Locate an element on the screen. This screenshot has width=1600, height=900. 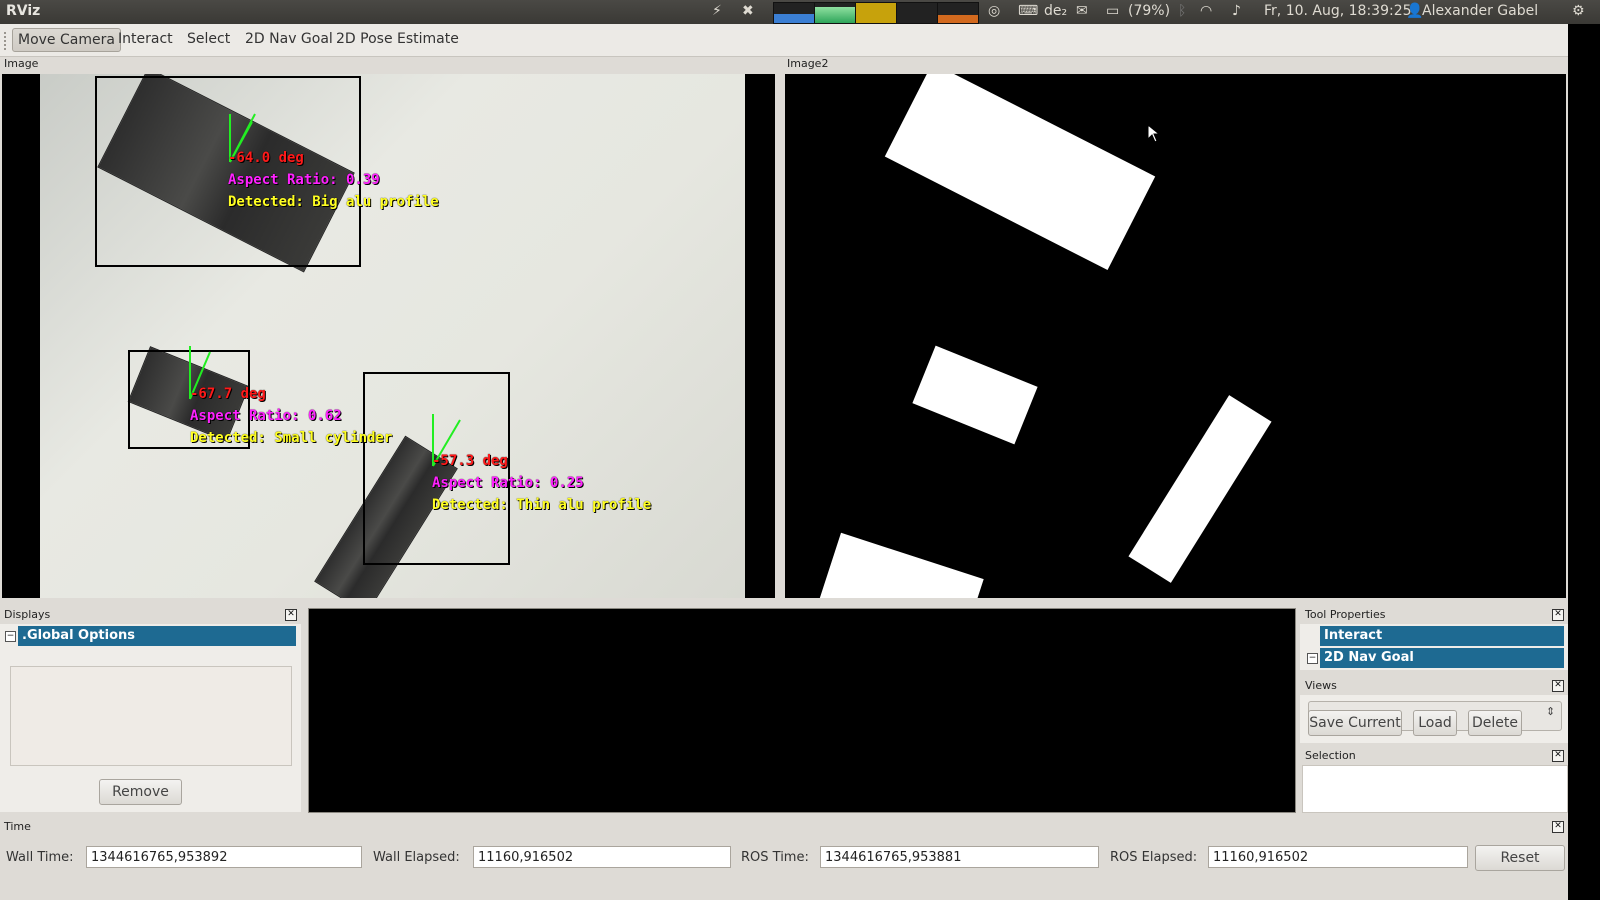
collapse-icon: − is located at coordinates (10, 636).